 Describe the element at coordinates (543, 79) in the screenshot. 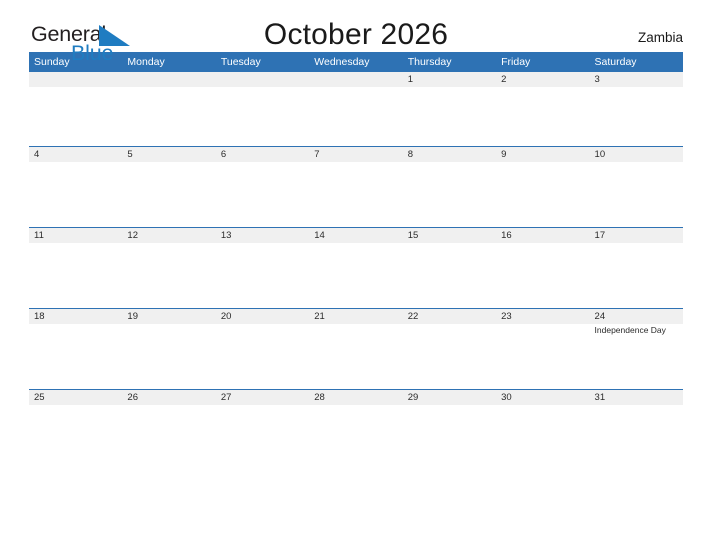

I see `day-number: 2` at that location.